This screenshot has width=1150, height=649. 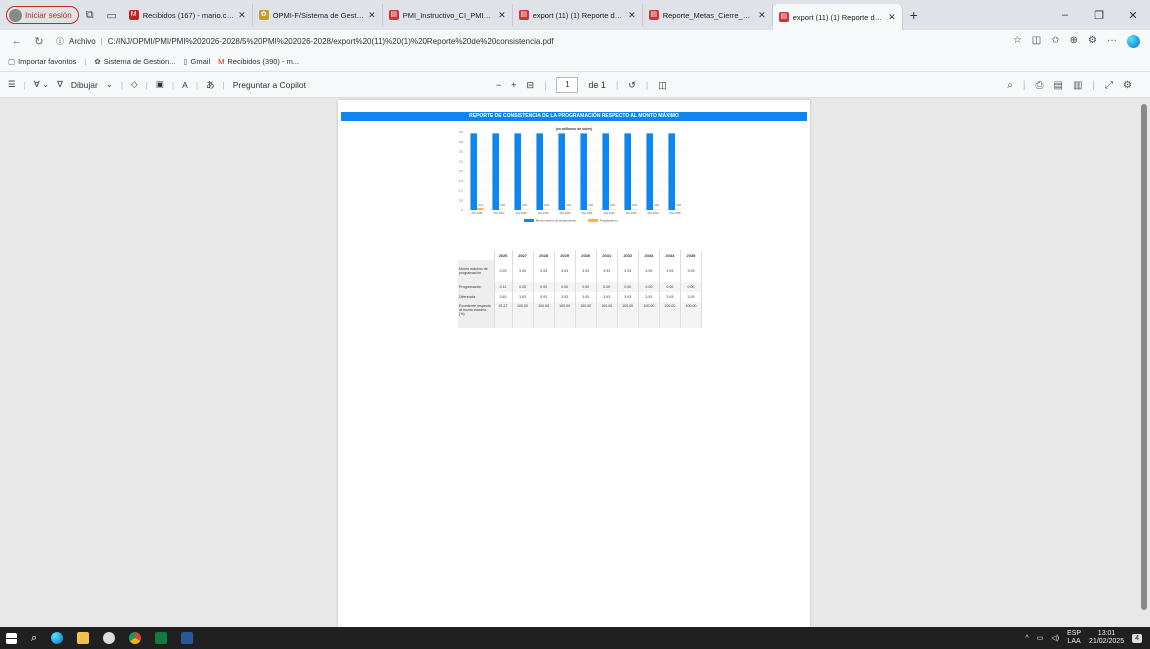 I want to click on scrollbar-thumb, so click(x=1144, y=357).